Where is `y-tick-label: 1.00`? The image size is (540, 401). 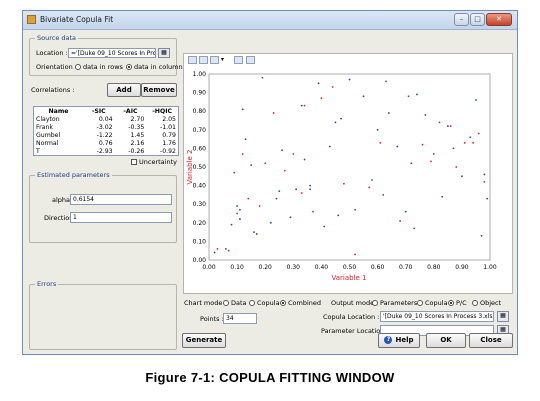
y-tick-label: 1.00 is located at coordinates (200, 74).